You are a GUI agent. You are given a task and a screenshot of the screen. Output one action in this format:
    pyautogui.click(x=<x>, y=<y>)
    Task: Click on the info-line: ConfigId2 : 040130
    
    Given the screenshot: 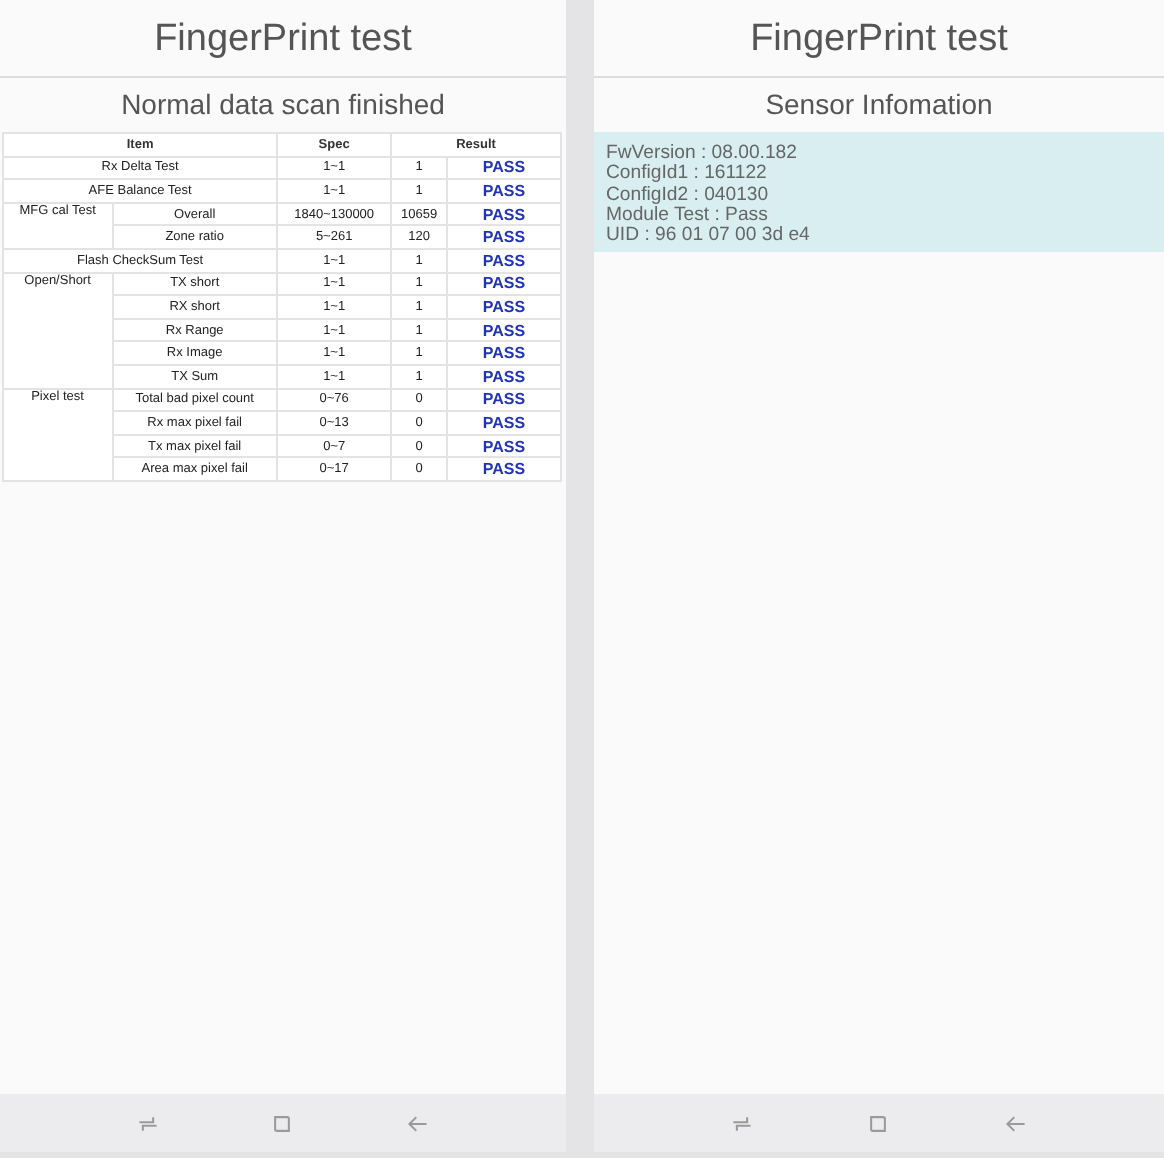 What is the action you would take?
    pyautogui.click(x=688, y=195)
    